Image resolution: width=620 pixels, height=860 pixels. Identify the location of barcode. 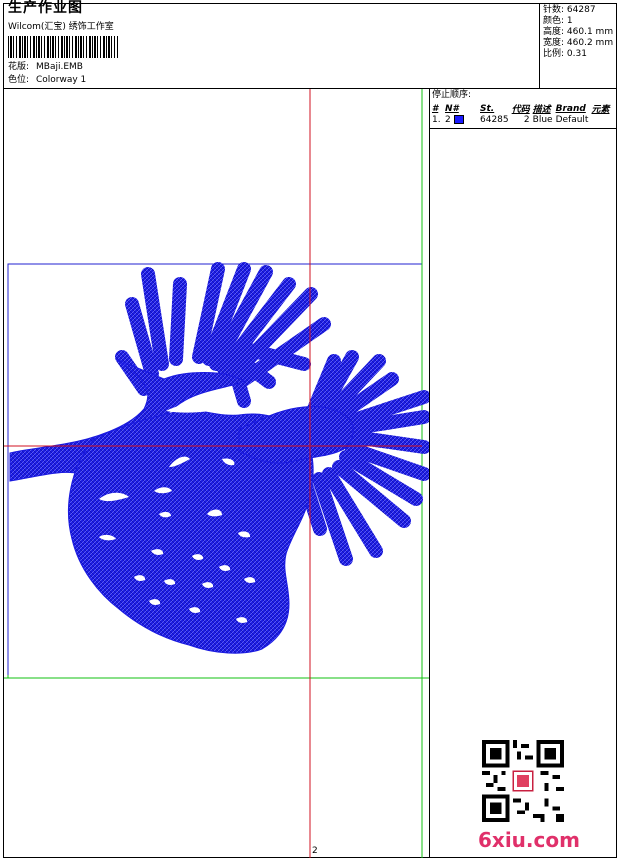
(63, 47).